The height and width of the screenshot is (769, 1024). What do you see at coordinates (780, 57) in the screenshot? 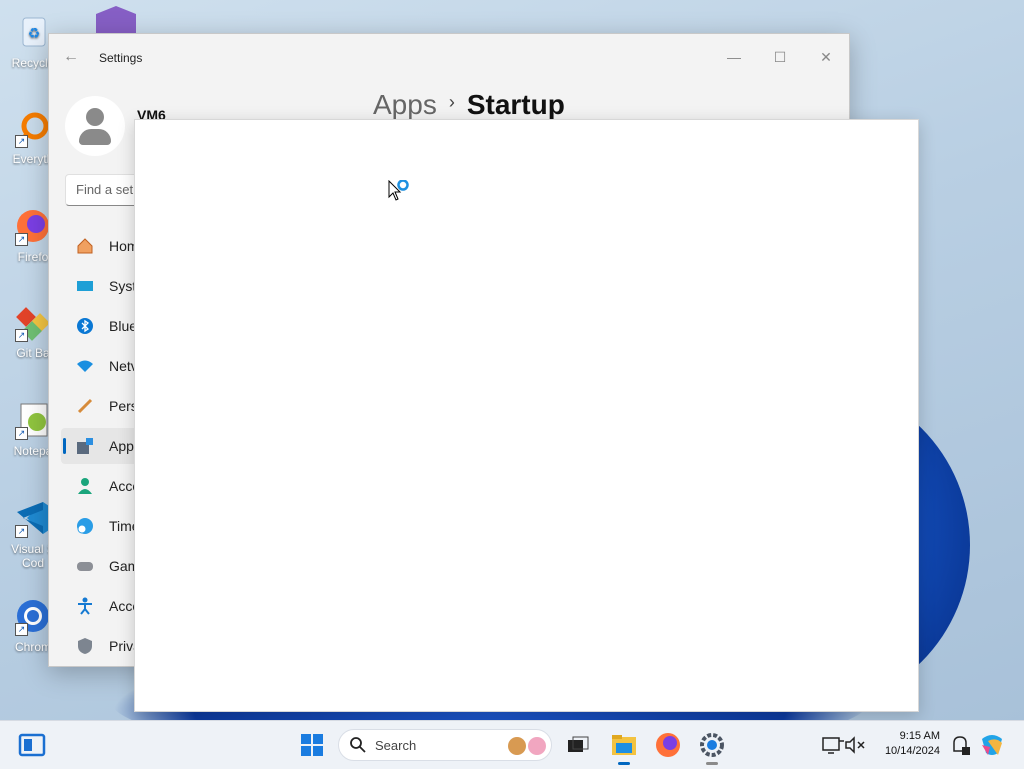
I see `maximize-button: ☐` at bounding box center [780, 57].